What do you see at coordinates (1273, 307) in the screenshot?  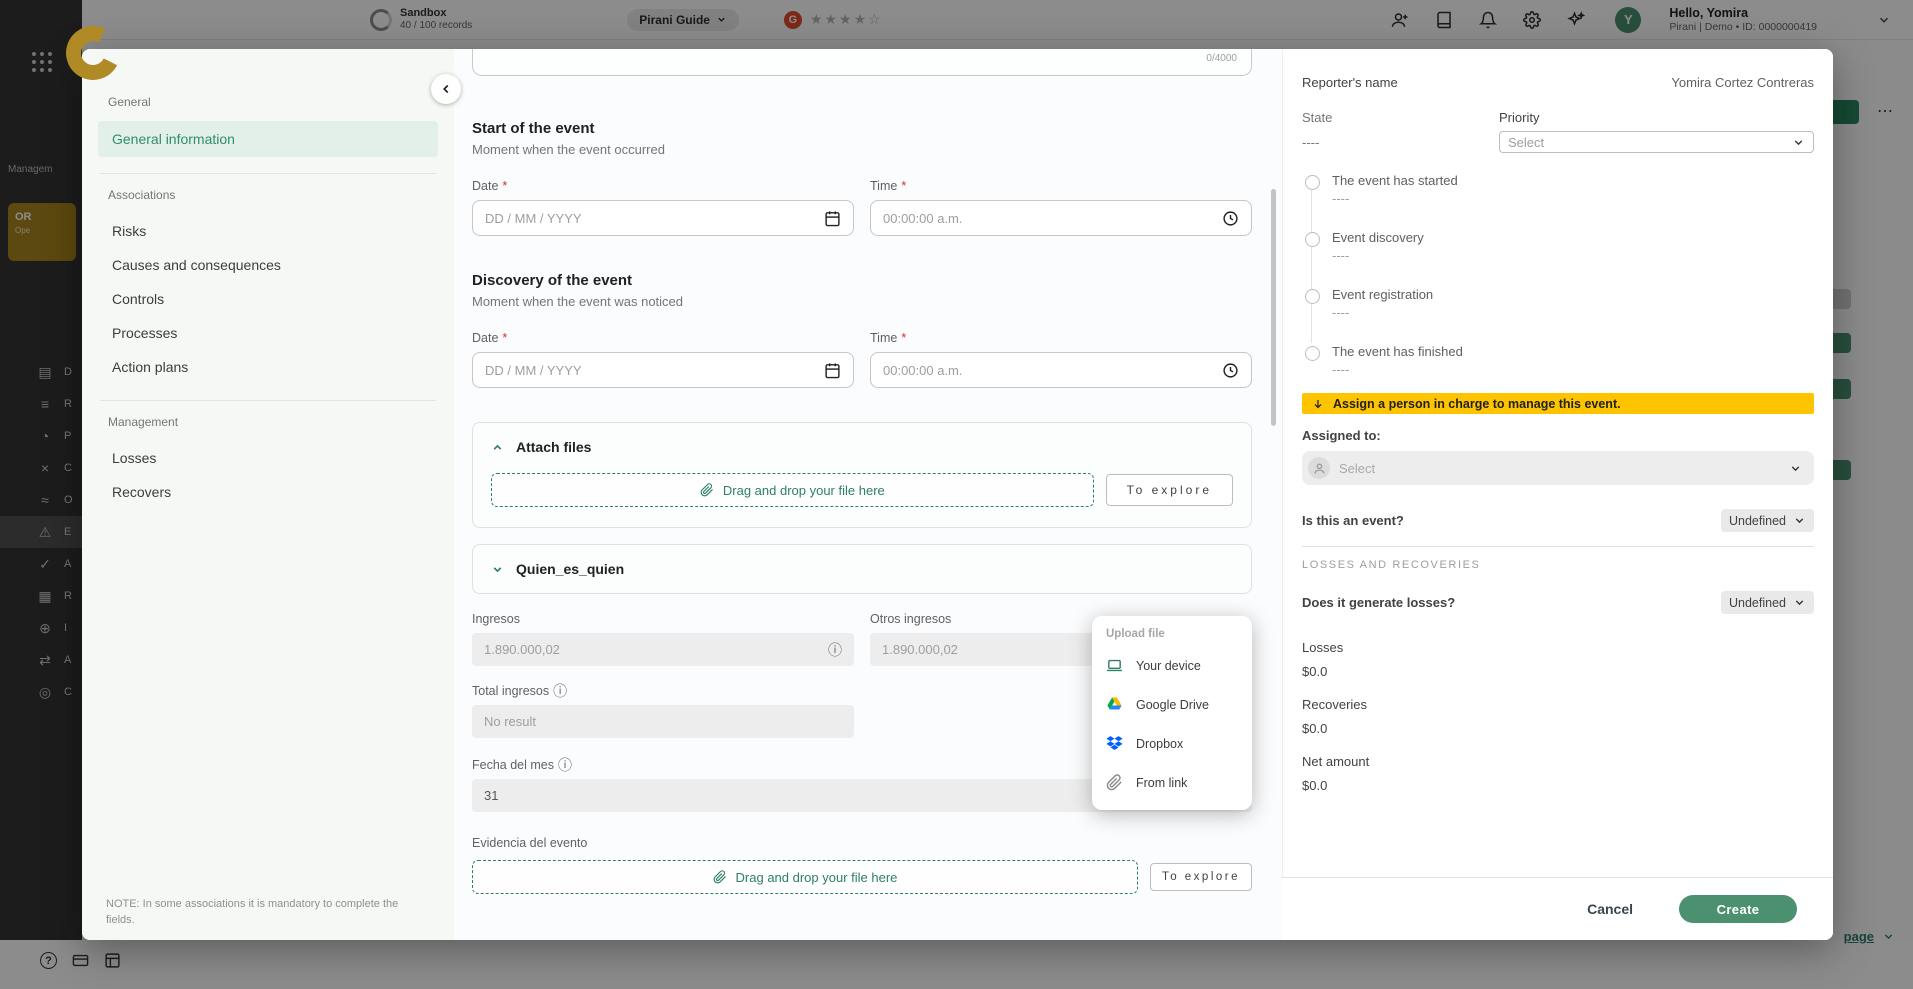 I see `scrollbar` at bounding box center [1273, 307].